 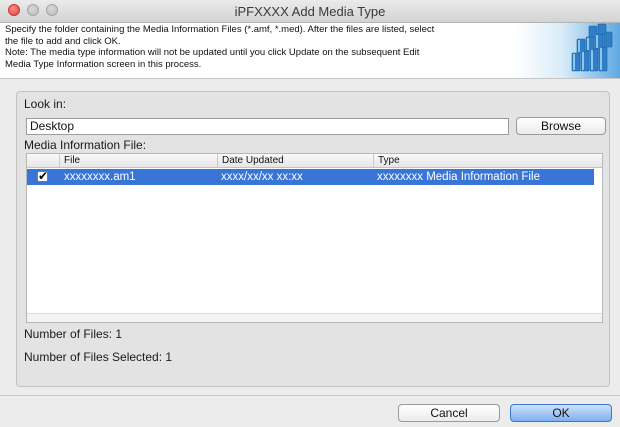 What do you see at coordinates (458, 177) in the screenshot?
I see `type-cell: xxxxxxxx Media Information File` at bounding box center [458, 177].